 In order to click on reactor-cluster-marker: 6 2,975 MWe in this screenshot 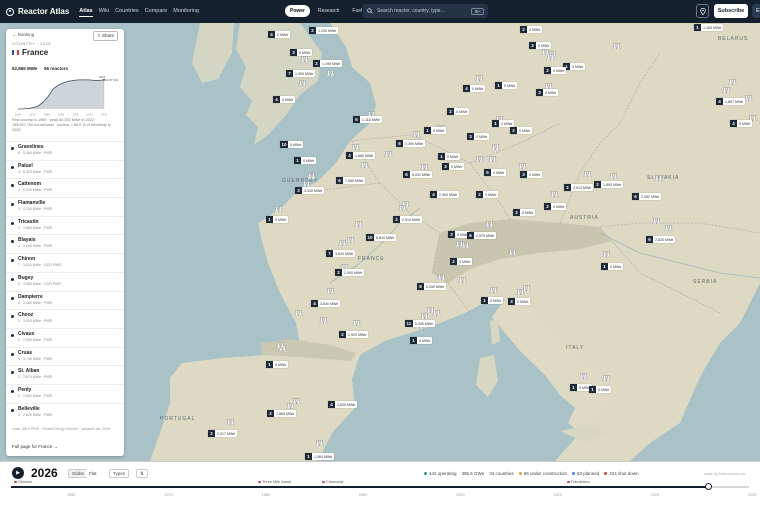, I will do `click(482, 235)`.